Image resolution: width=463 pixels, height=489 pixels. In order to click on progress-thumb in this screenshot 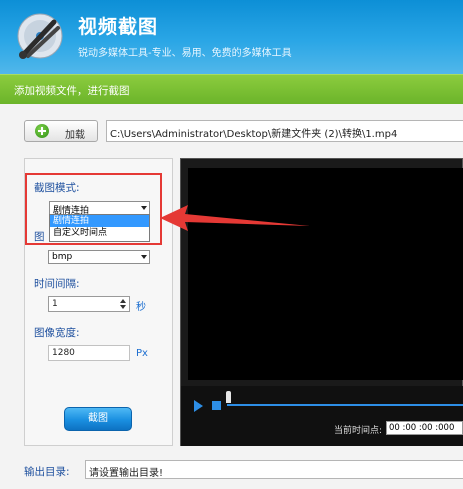, I will do `click(228, 397)`.